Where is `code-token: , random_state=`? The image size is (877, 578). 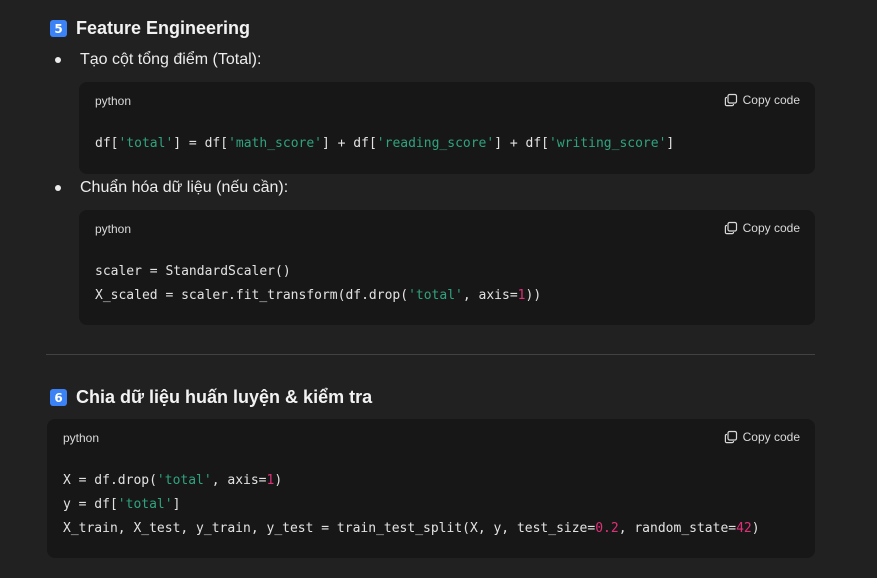 code-token: , random_state= is located at coordinates (677, 528).